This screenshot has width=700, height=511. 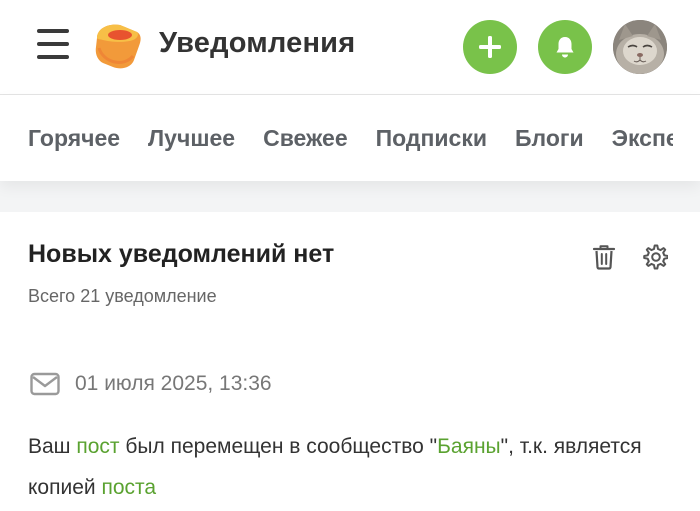 I want to click on notifications-total: Всего 21 уведомление, so click(x=122, y=296).